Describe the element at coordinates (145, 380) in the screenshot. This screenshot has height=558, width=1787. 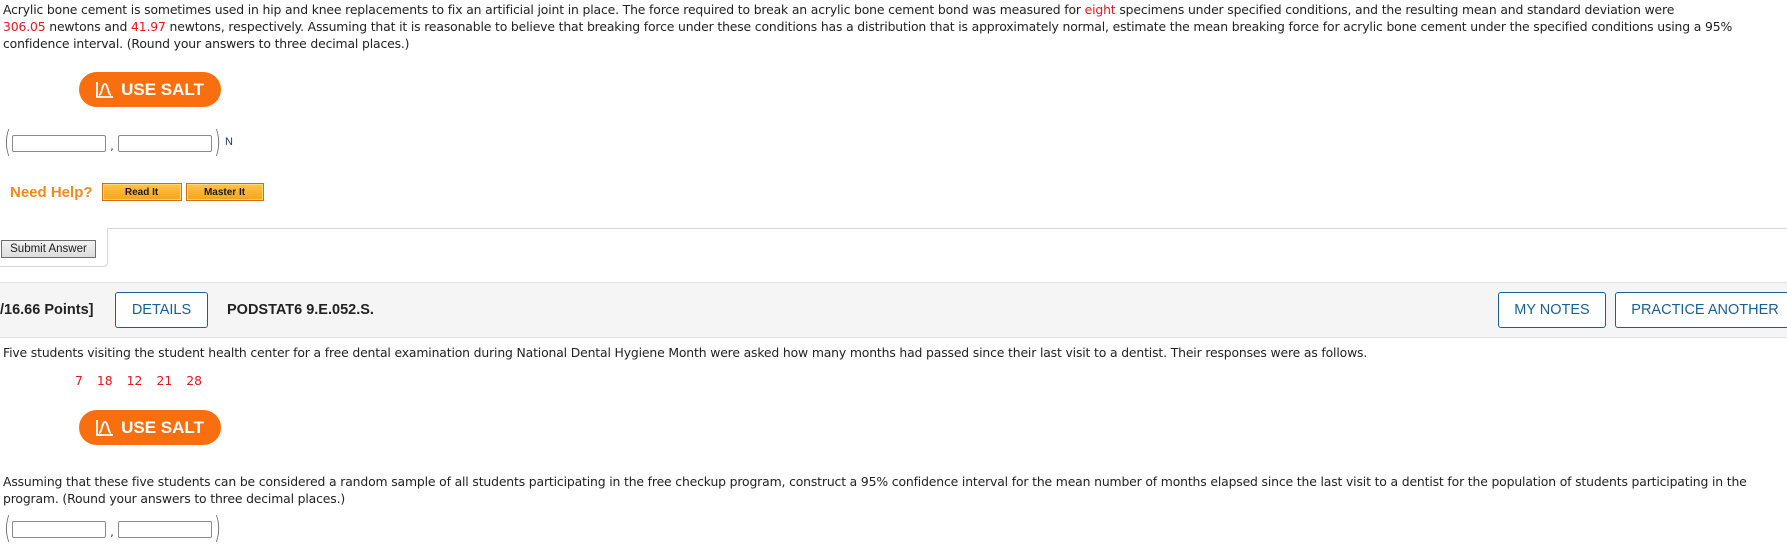
I see `data-values: 7 18 12 21 28` at that location.